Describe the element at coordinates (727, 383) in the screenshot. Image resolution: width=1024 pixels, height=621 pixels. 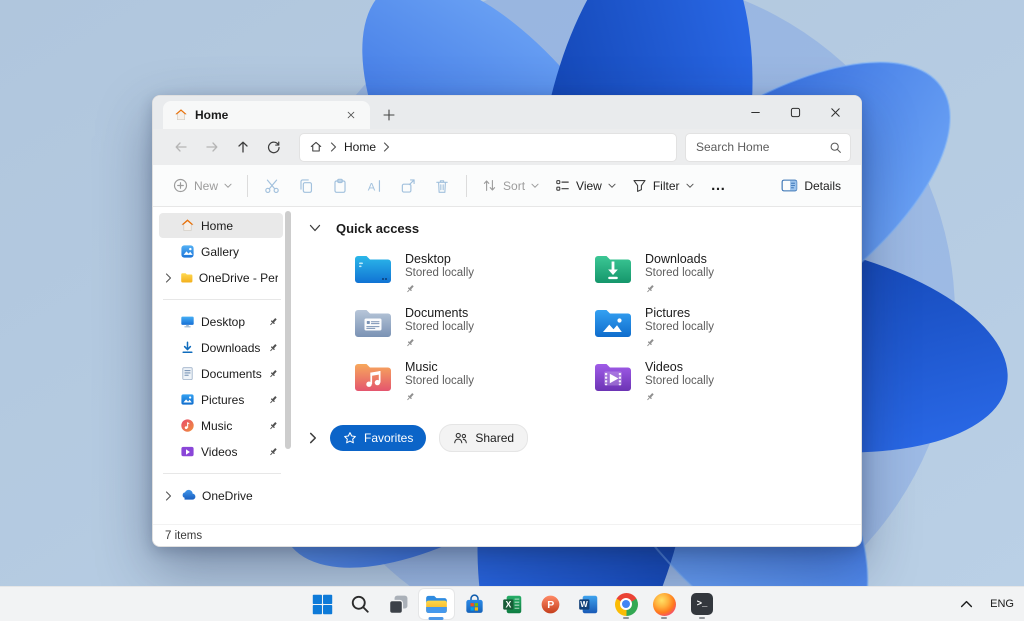
I see `quick-access-item-videos: Videos Stored locally` at that location.